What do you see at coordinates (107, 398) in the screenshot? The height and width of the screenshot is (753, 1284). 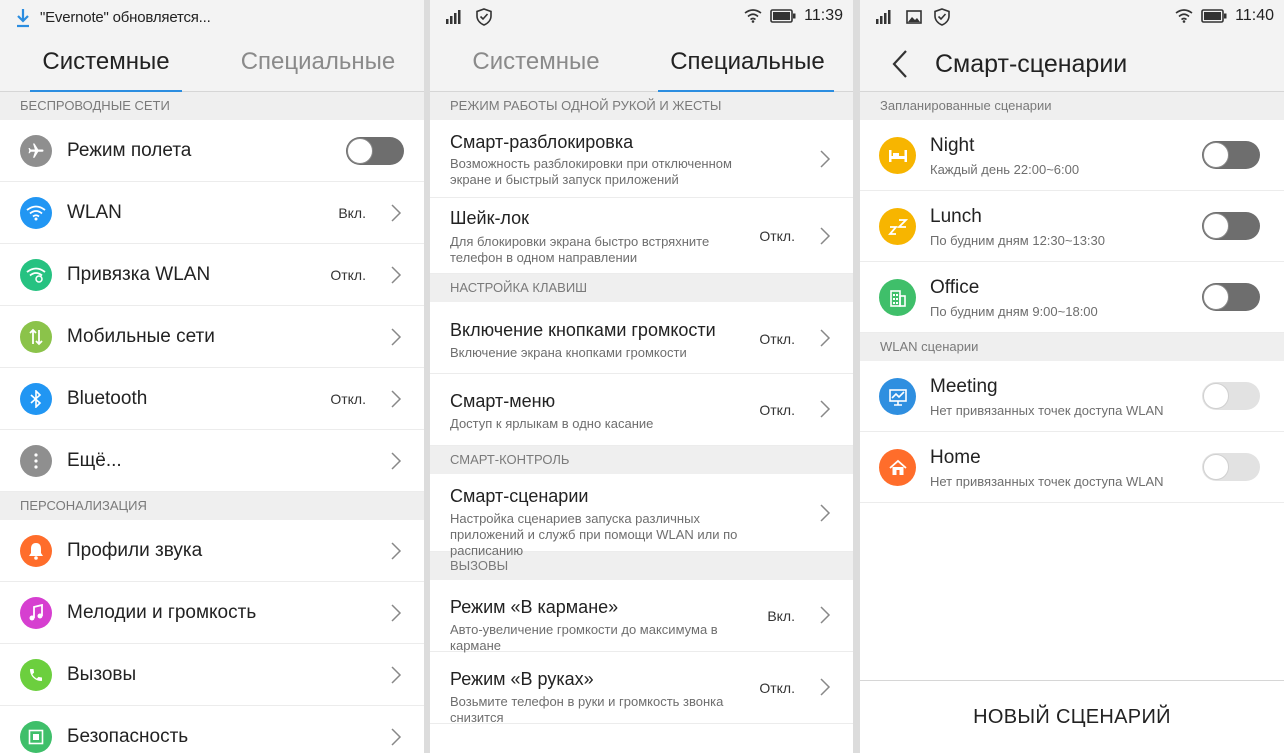 I see `item-label: Bluetooth` at bounding box center [107, 398].